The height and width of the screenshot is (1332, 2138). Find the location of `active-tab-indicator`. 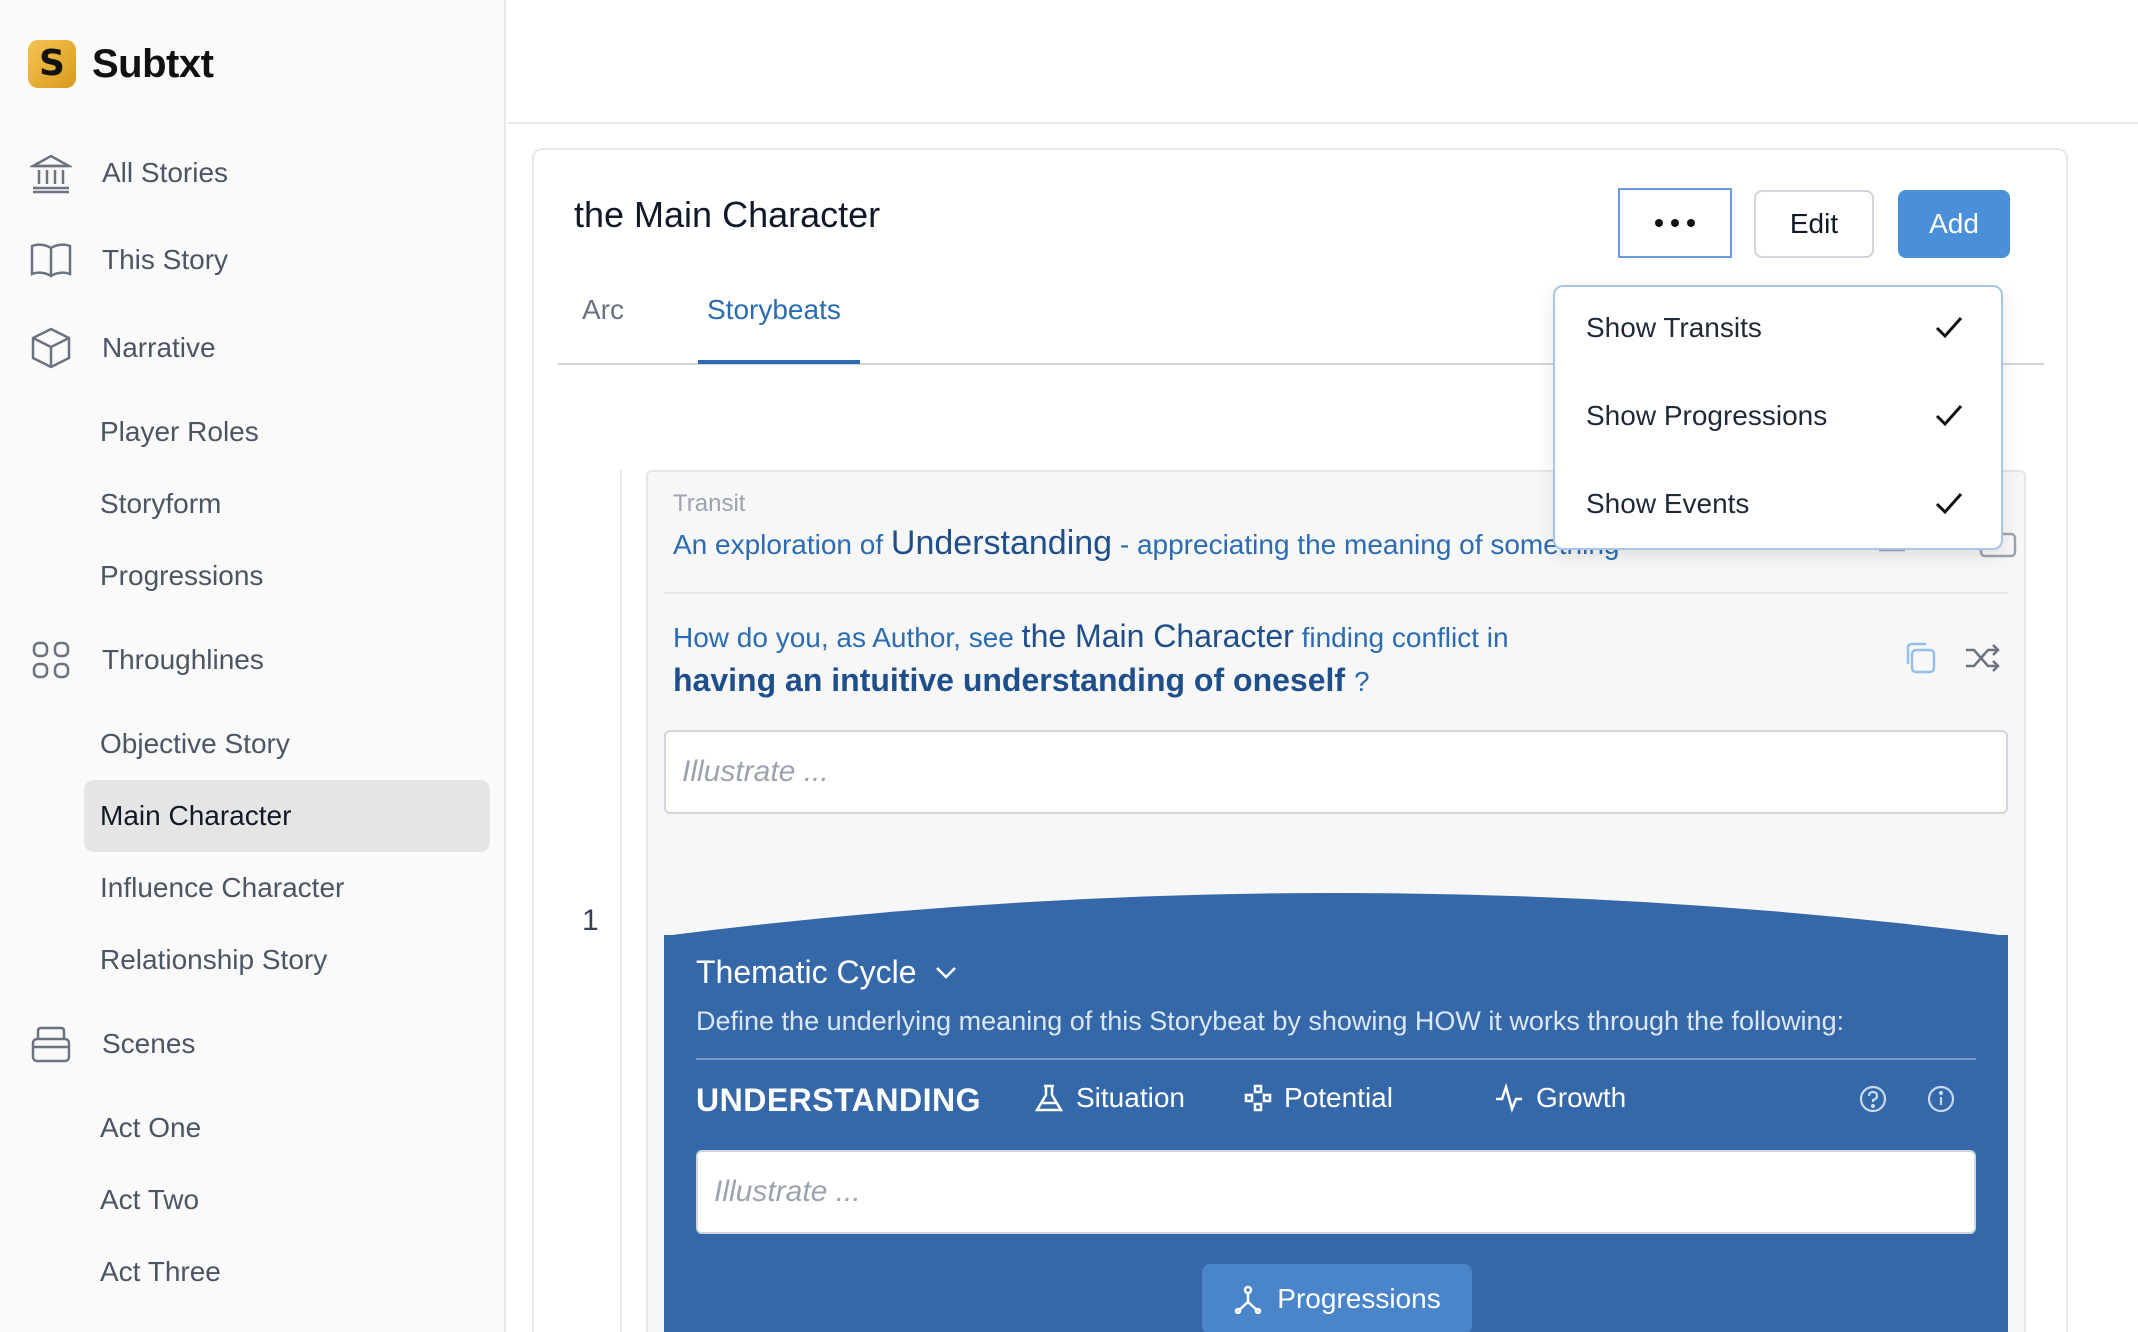

active-tab-indicator is located at coordinates (779, 362).